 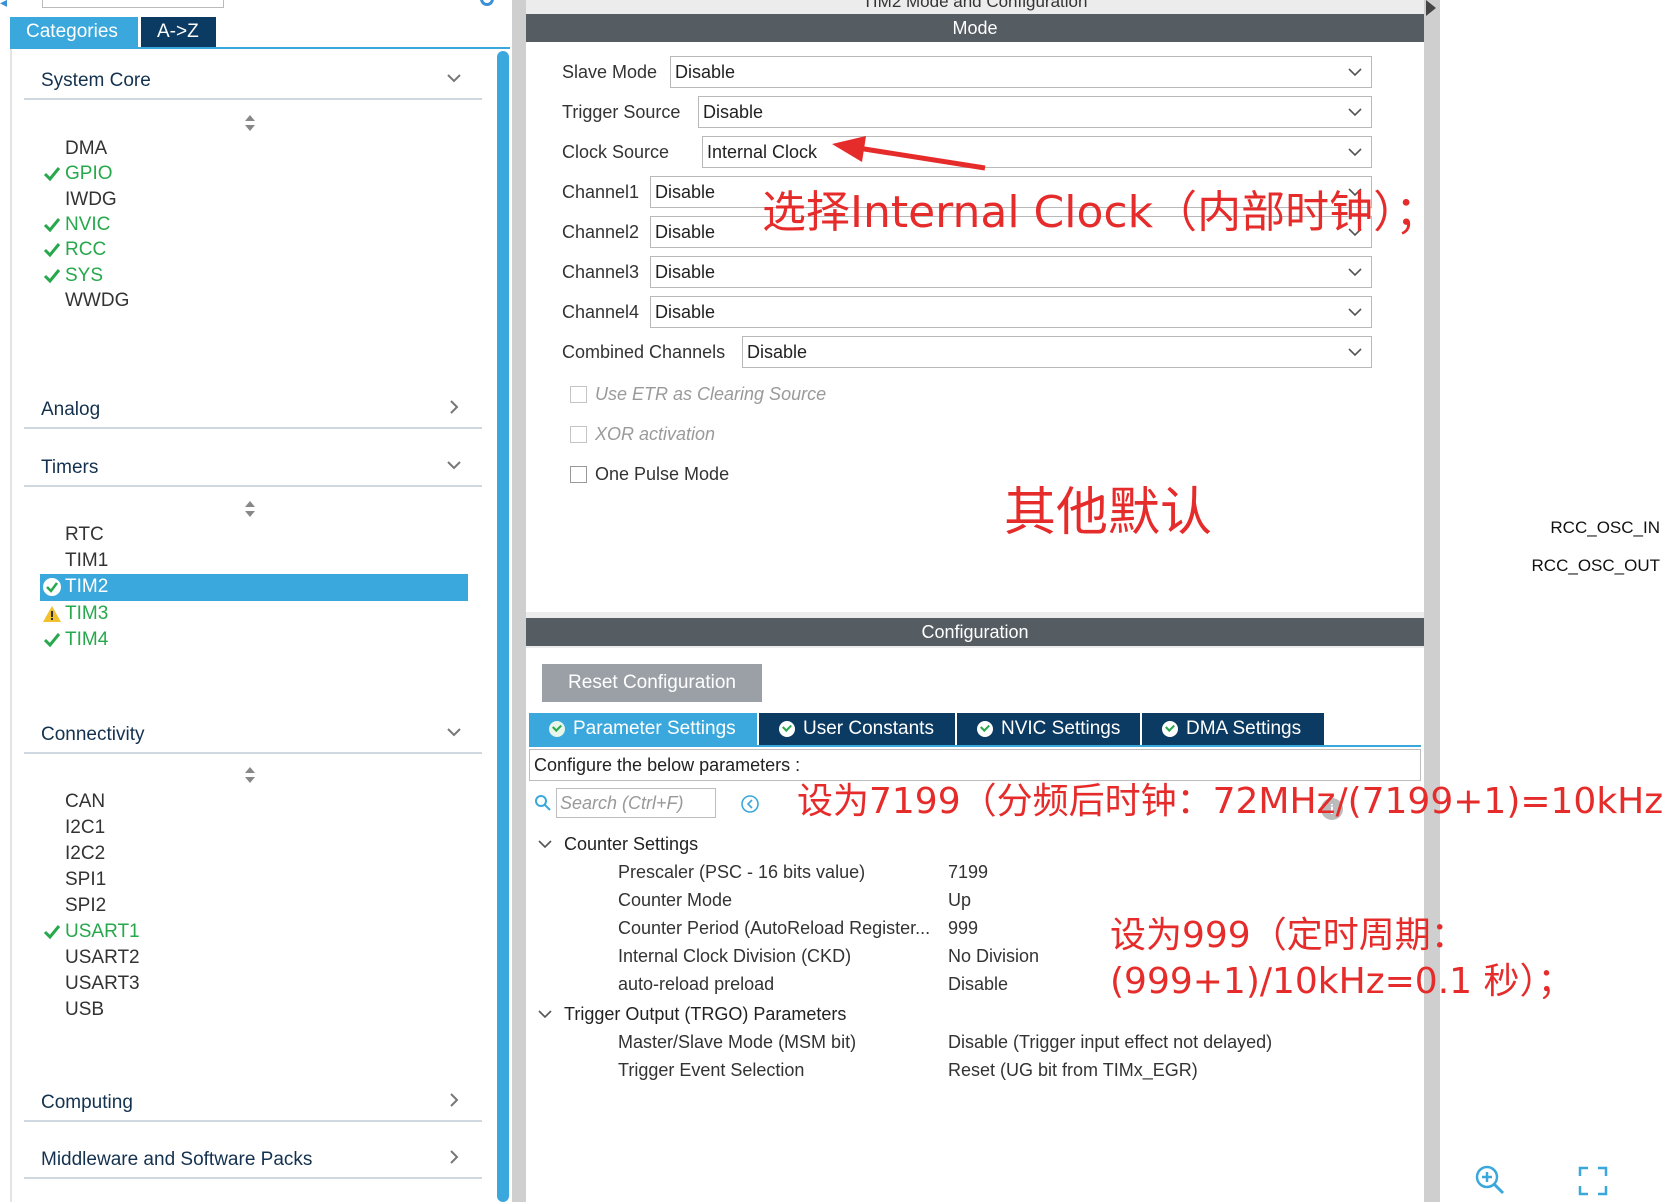 What do you see at coordinates (975, 28) in the screenshot?
I see `mode-header: Mode` at bounding box center [975, 28].